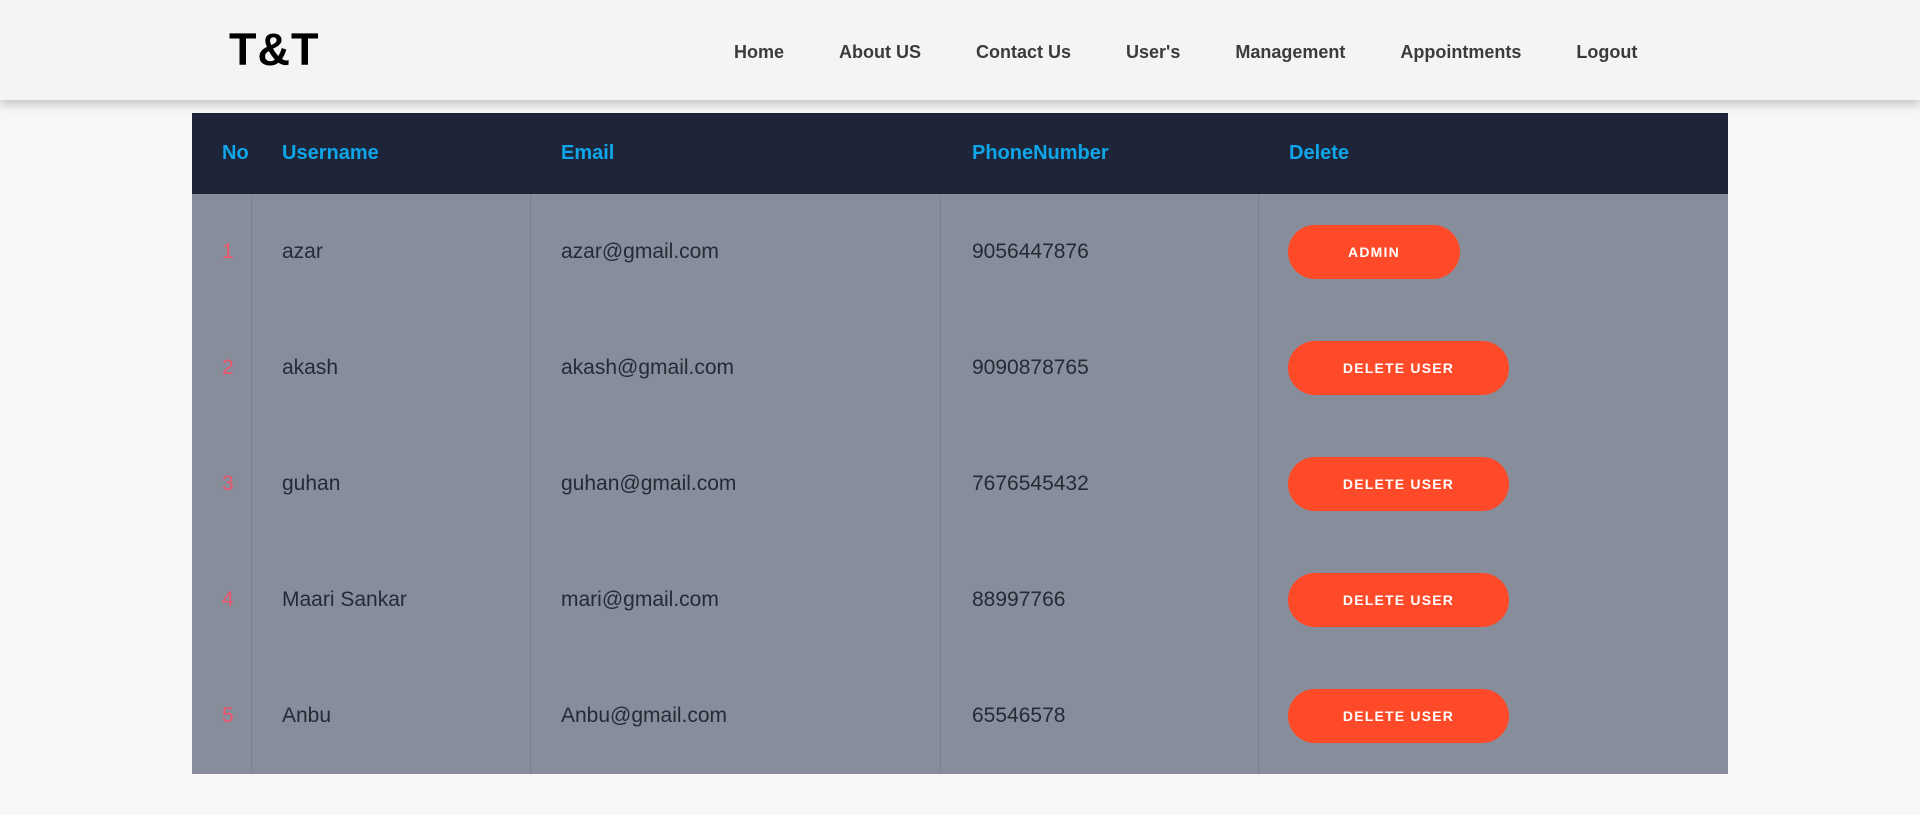 This screenshot has height=815, width=1920. Describe the element at coordinates (228, 251) in the screenshot. I see `row-number: 1` at that location.